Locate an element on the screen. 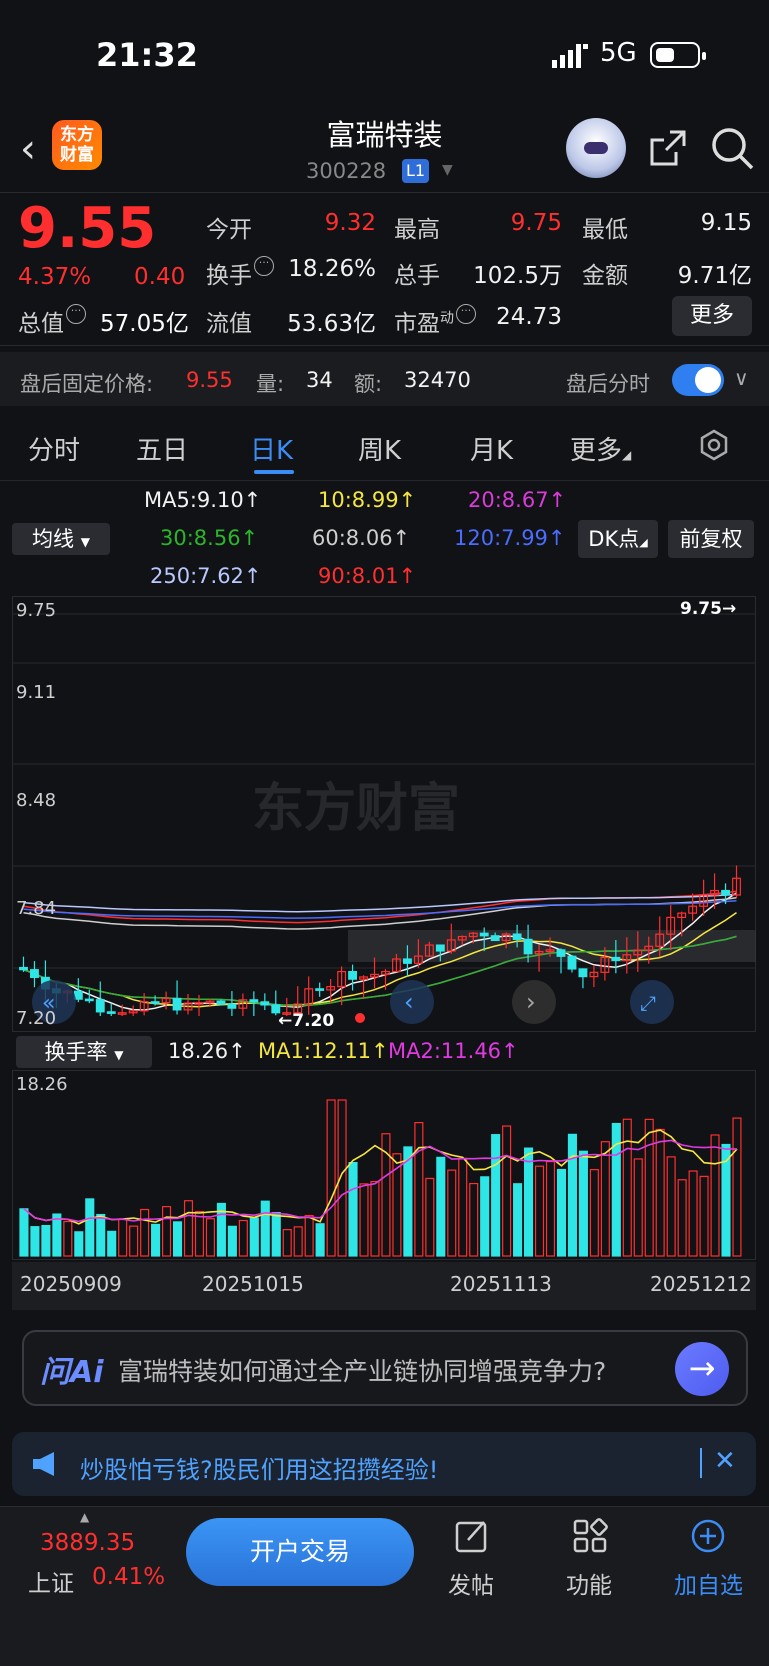  grid-icon is located at coordinates (590, 1536).